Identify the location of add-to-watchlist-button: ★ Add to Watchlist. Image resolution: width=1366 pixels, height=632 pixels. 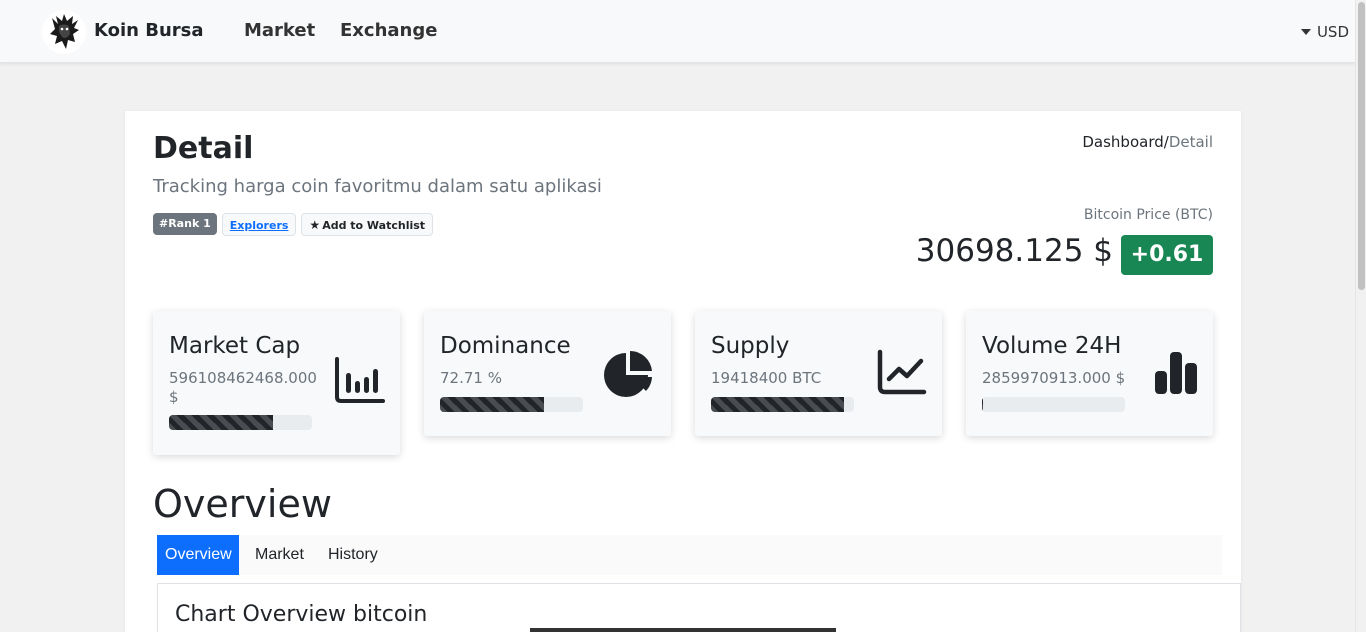
(367, 224).